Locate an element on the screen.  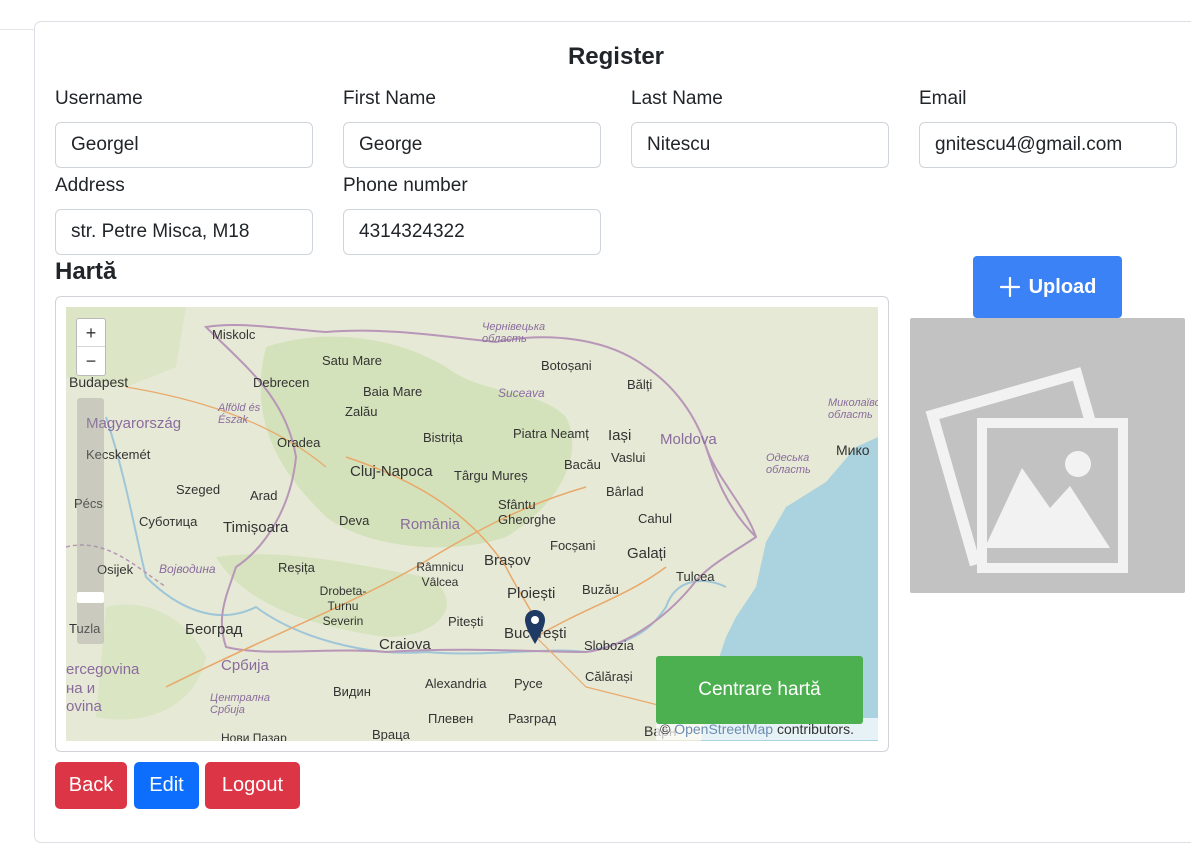
map-label-myko: Мико is located at coordinates (853, 450).